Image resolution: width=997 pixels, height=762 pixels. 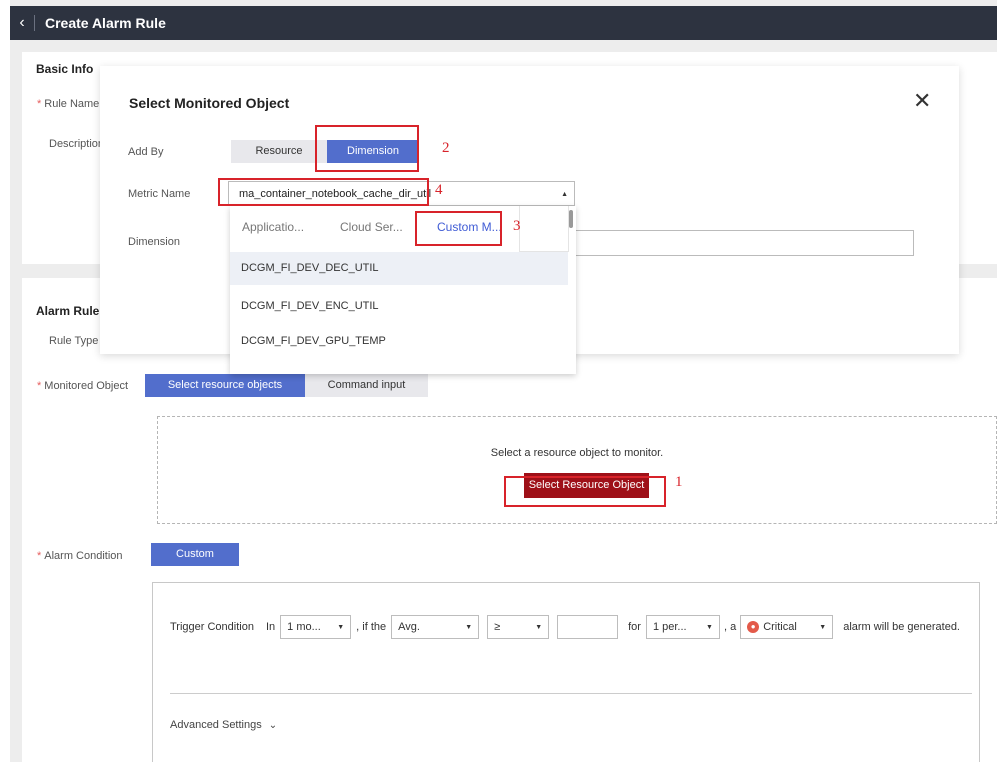 What do you see at coordinates (371, 627) in the screenshot?
I see `if-text: , if the` at bounding box center [371, 627].